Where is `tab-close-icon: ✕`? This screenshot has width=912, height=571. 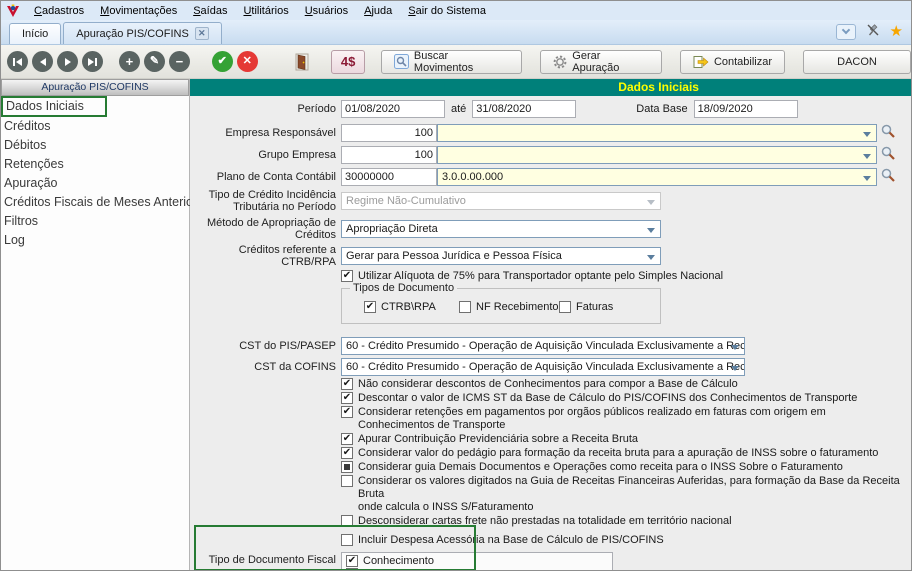
tab-close-icon: ✕ is located at coordinates (201, 33).